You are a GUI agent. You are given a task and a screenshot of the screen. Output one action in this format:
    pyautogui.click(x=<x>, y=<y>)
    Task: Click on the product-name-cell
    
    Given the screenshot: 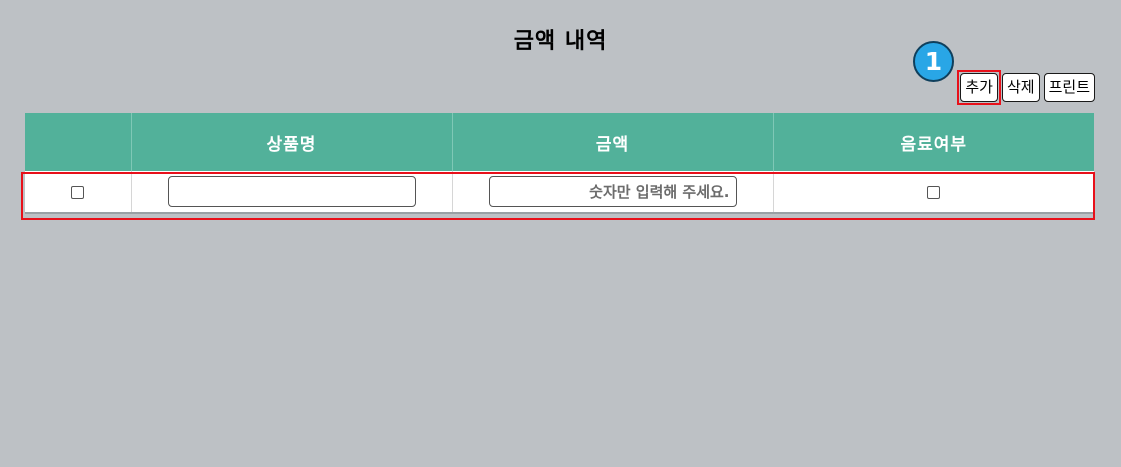 What is the action you would take?
    pyautogui.click(x=291, y=192)
    